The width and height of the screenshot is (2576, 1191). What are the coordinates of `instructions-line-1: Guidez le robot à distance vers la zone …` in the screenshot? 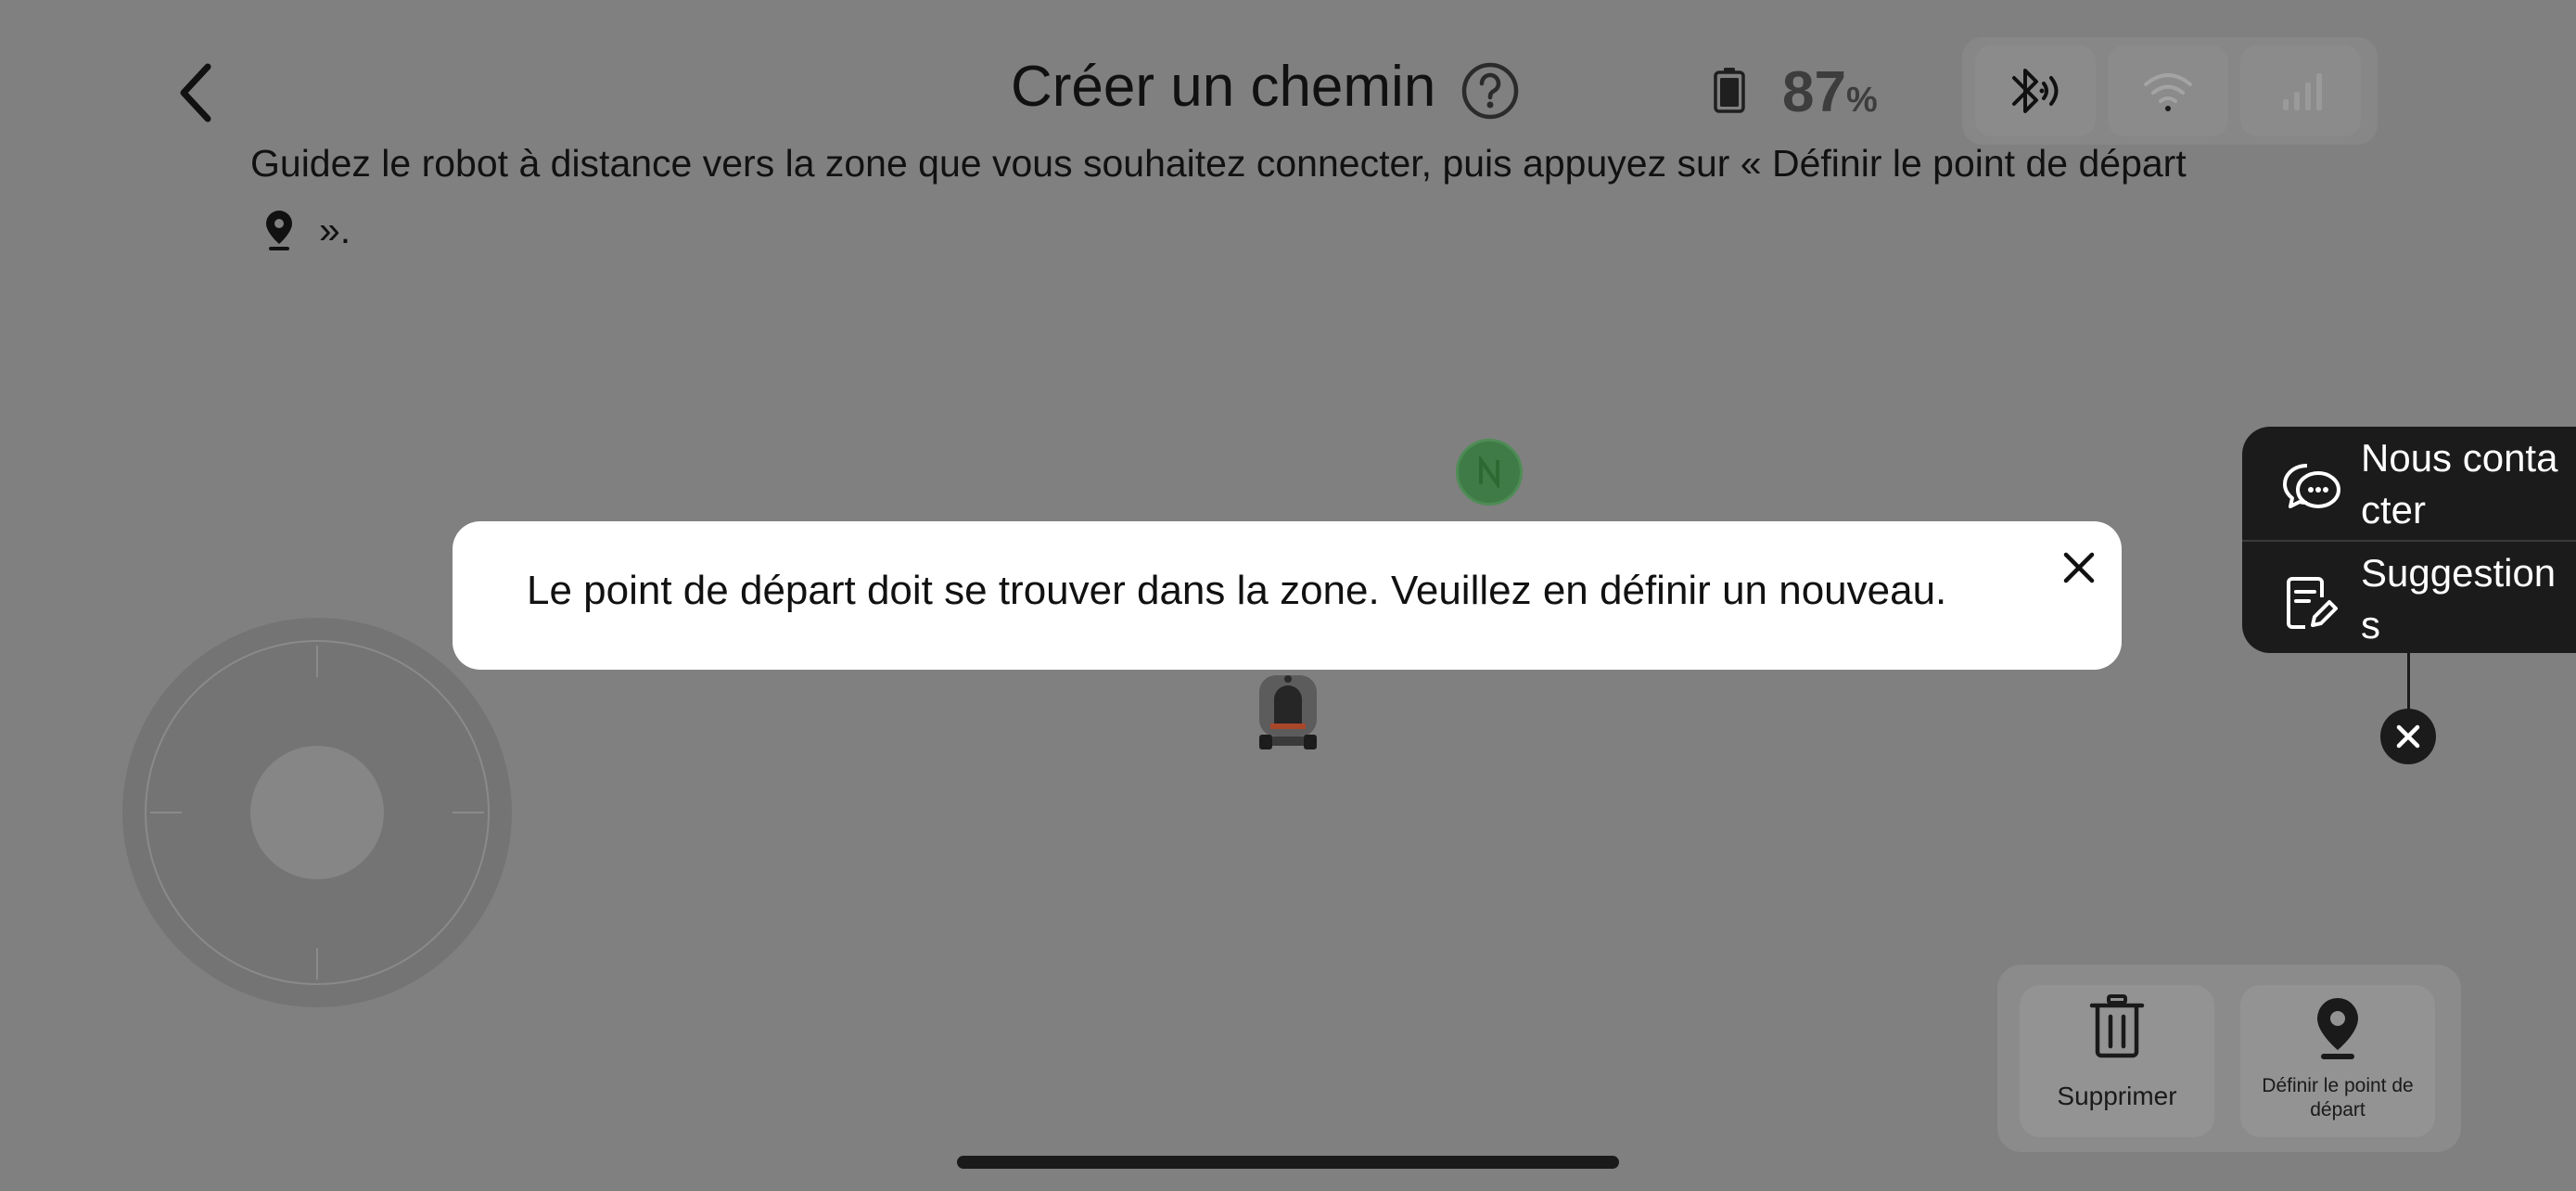 It's located at (1218, 164).